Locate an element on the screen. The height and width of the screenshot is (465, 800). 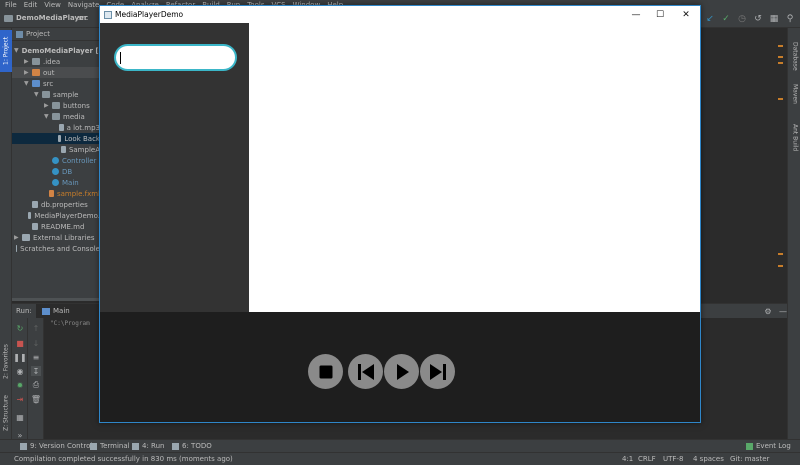
search-input is located at coordinates (171, 57).